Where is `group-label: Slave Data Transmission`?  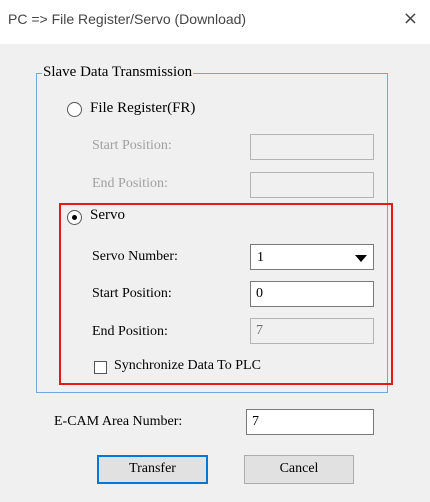
group-label: Slave Data Transmission is located at coordinates (118, 72).